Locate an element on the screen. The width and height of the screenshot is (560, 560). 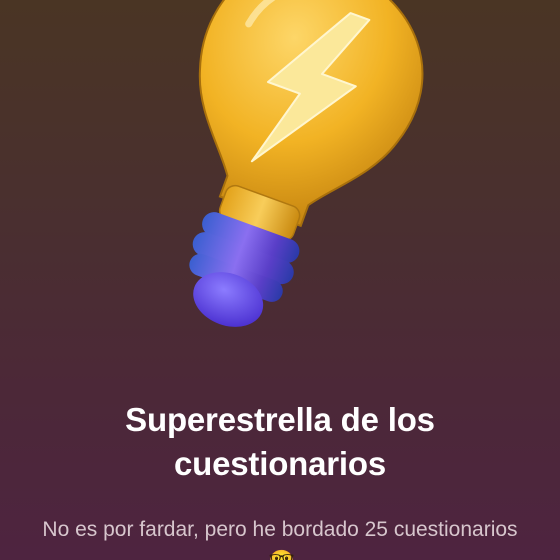
achievement-title: Superestrella de los cuestionarios is located at coordinates (280, 441).